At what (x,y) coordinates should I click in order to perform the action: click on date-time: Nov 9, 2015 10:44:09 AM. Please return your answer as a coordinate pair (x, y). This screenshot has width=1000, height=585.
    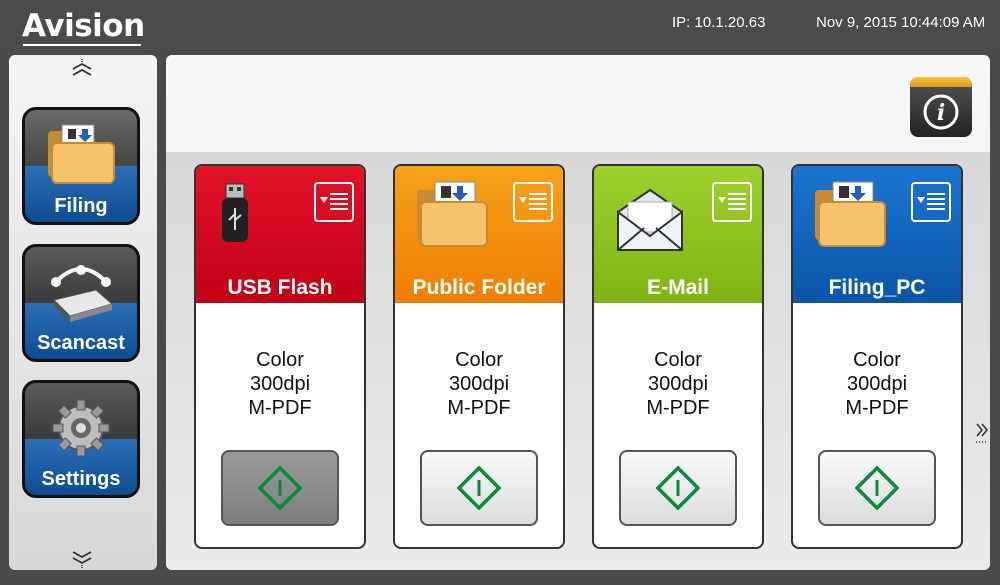
    Looking at the image, I should click on (901, 22).